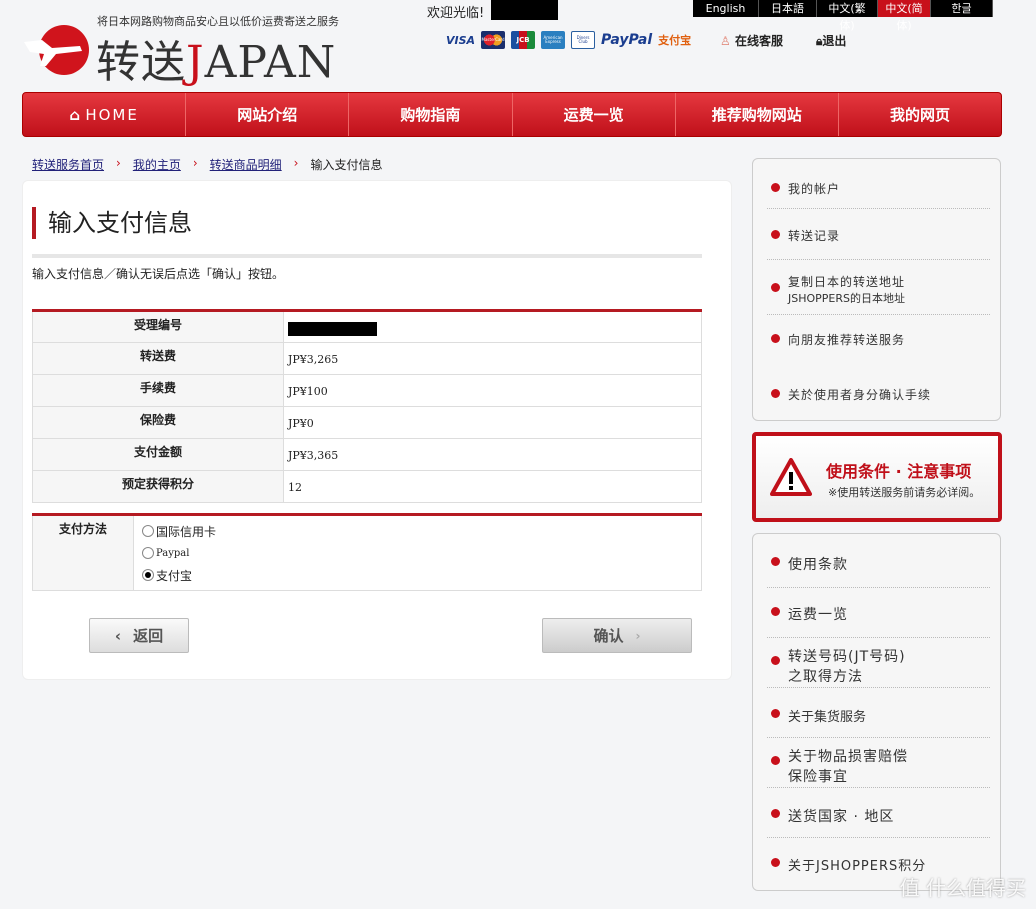  I want to click on table-row: 受理编号, so click(367, 326).